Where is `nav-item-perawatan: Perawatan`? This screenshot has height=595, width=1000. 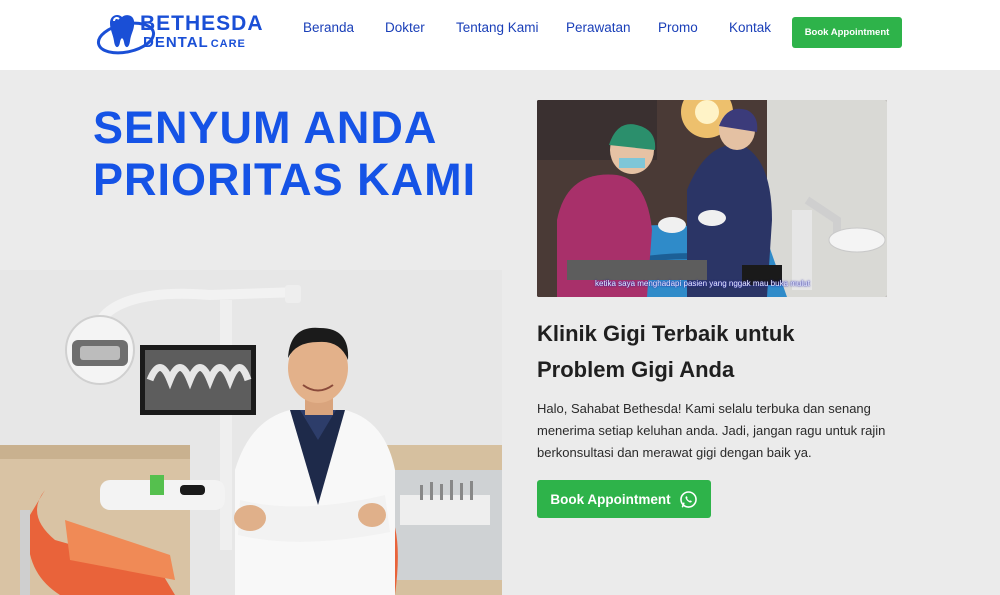 nav-item-perawatan: Perawatan is located at coordinates (598, 27).